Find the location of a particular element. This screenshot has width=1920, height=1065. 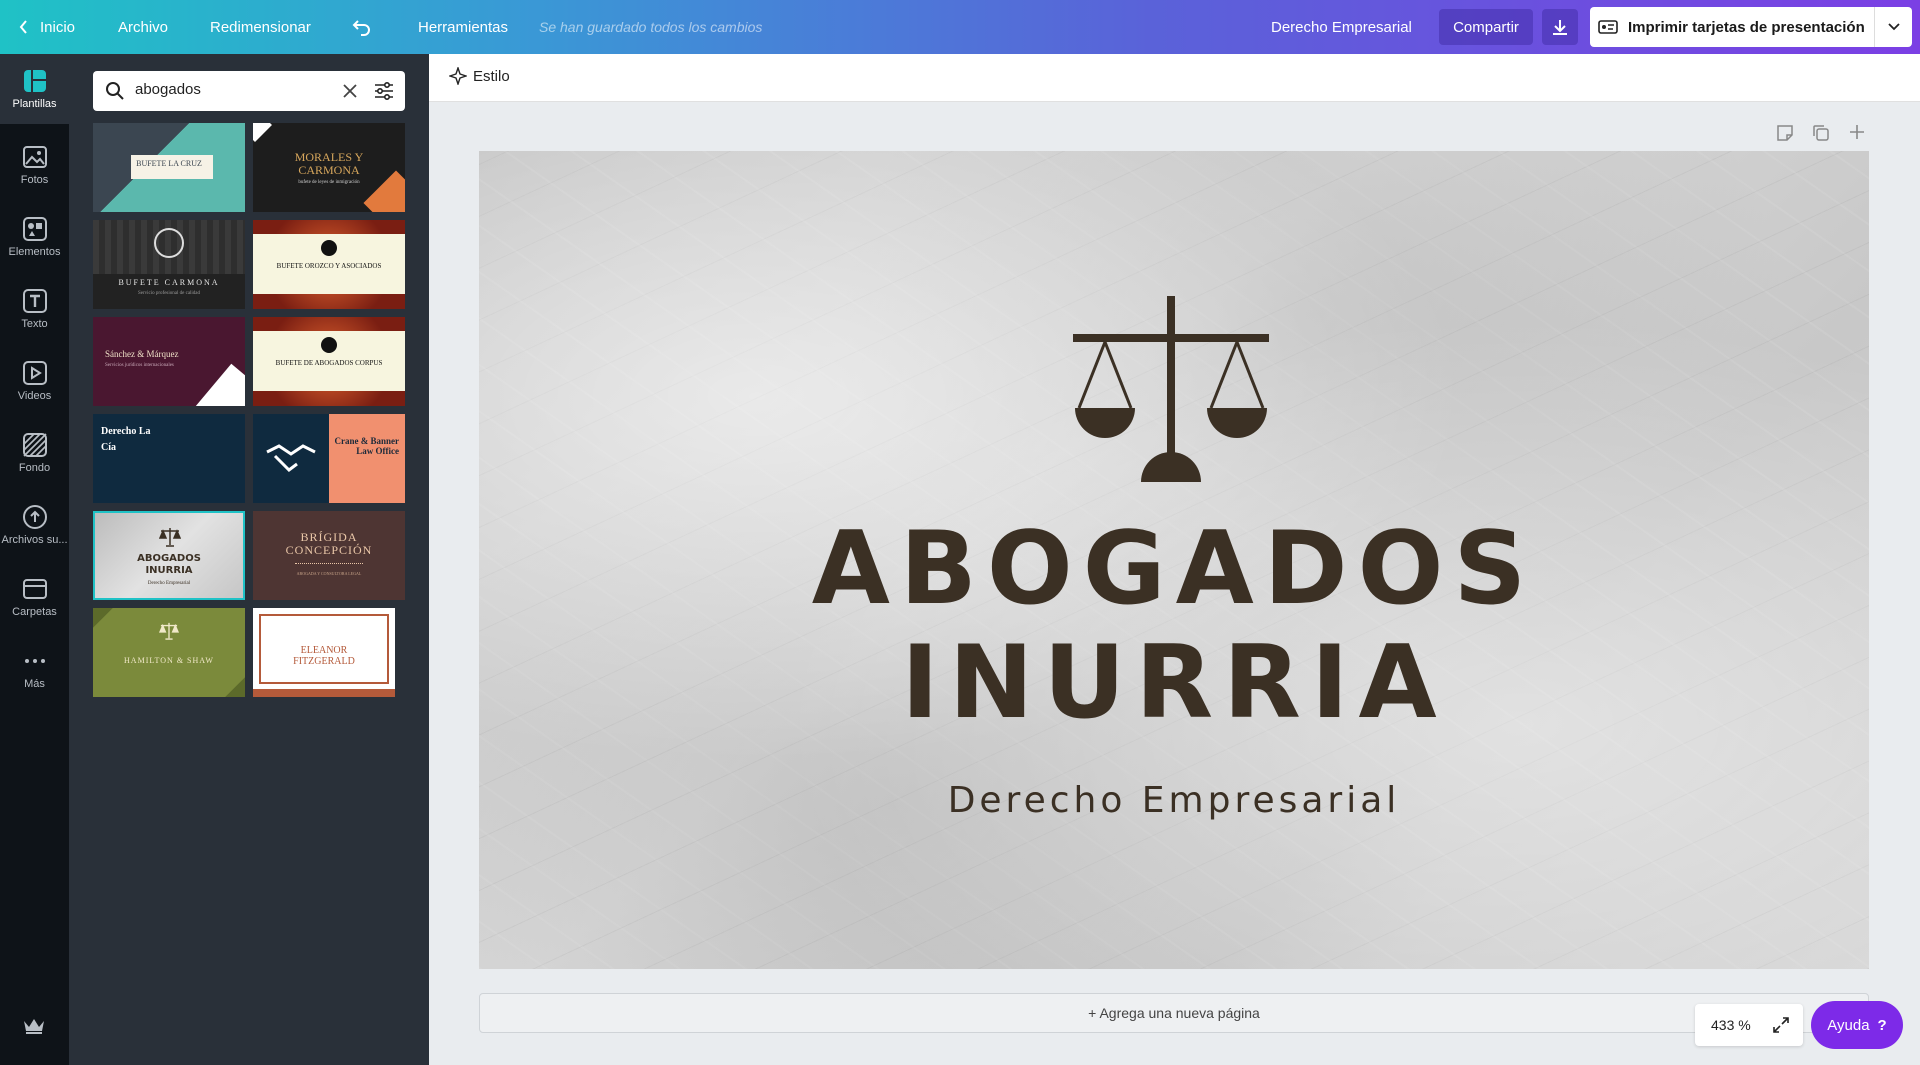

chevron-down-icon is located at coordinates (1893, 27).